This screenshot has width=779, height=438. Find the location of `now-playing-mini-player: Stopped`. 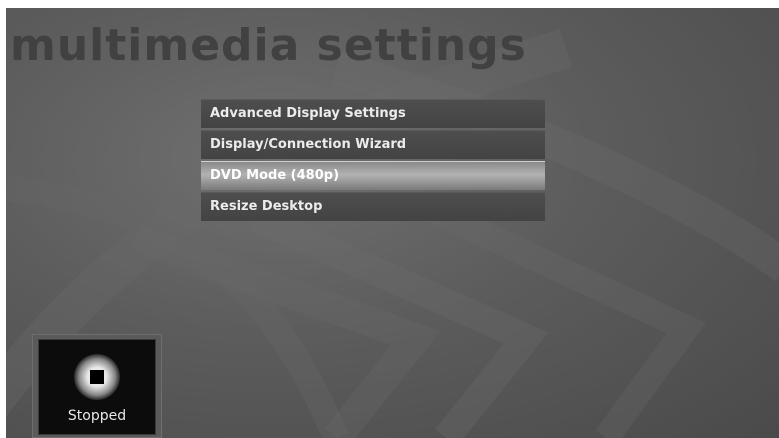

now-playing-mini-player: Stopped is located at coordinates (97, 386).